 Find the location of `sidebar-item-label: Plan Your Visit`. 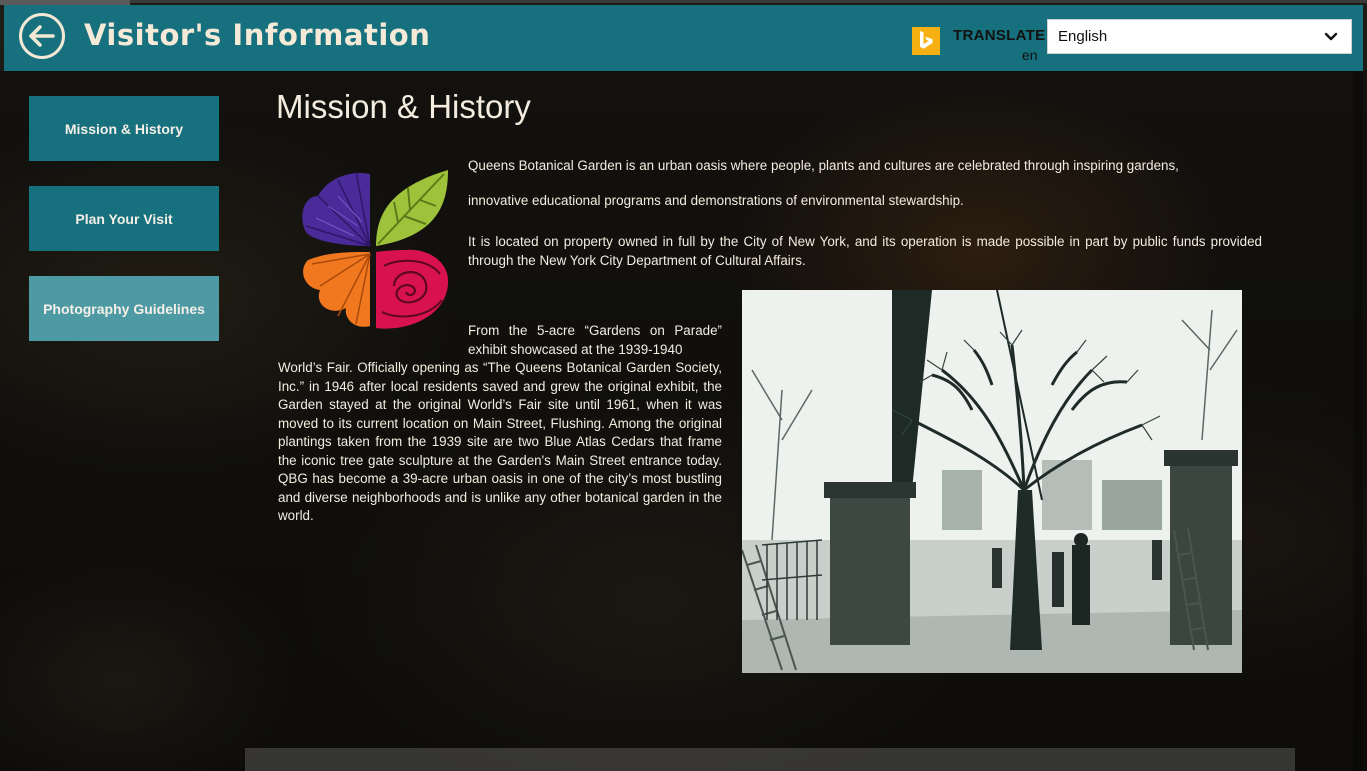

sidebar-item-label: Plan Your Visit is located at coordinates (124, 218).